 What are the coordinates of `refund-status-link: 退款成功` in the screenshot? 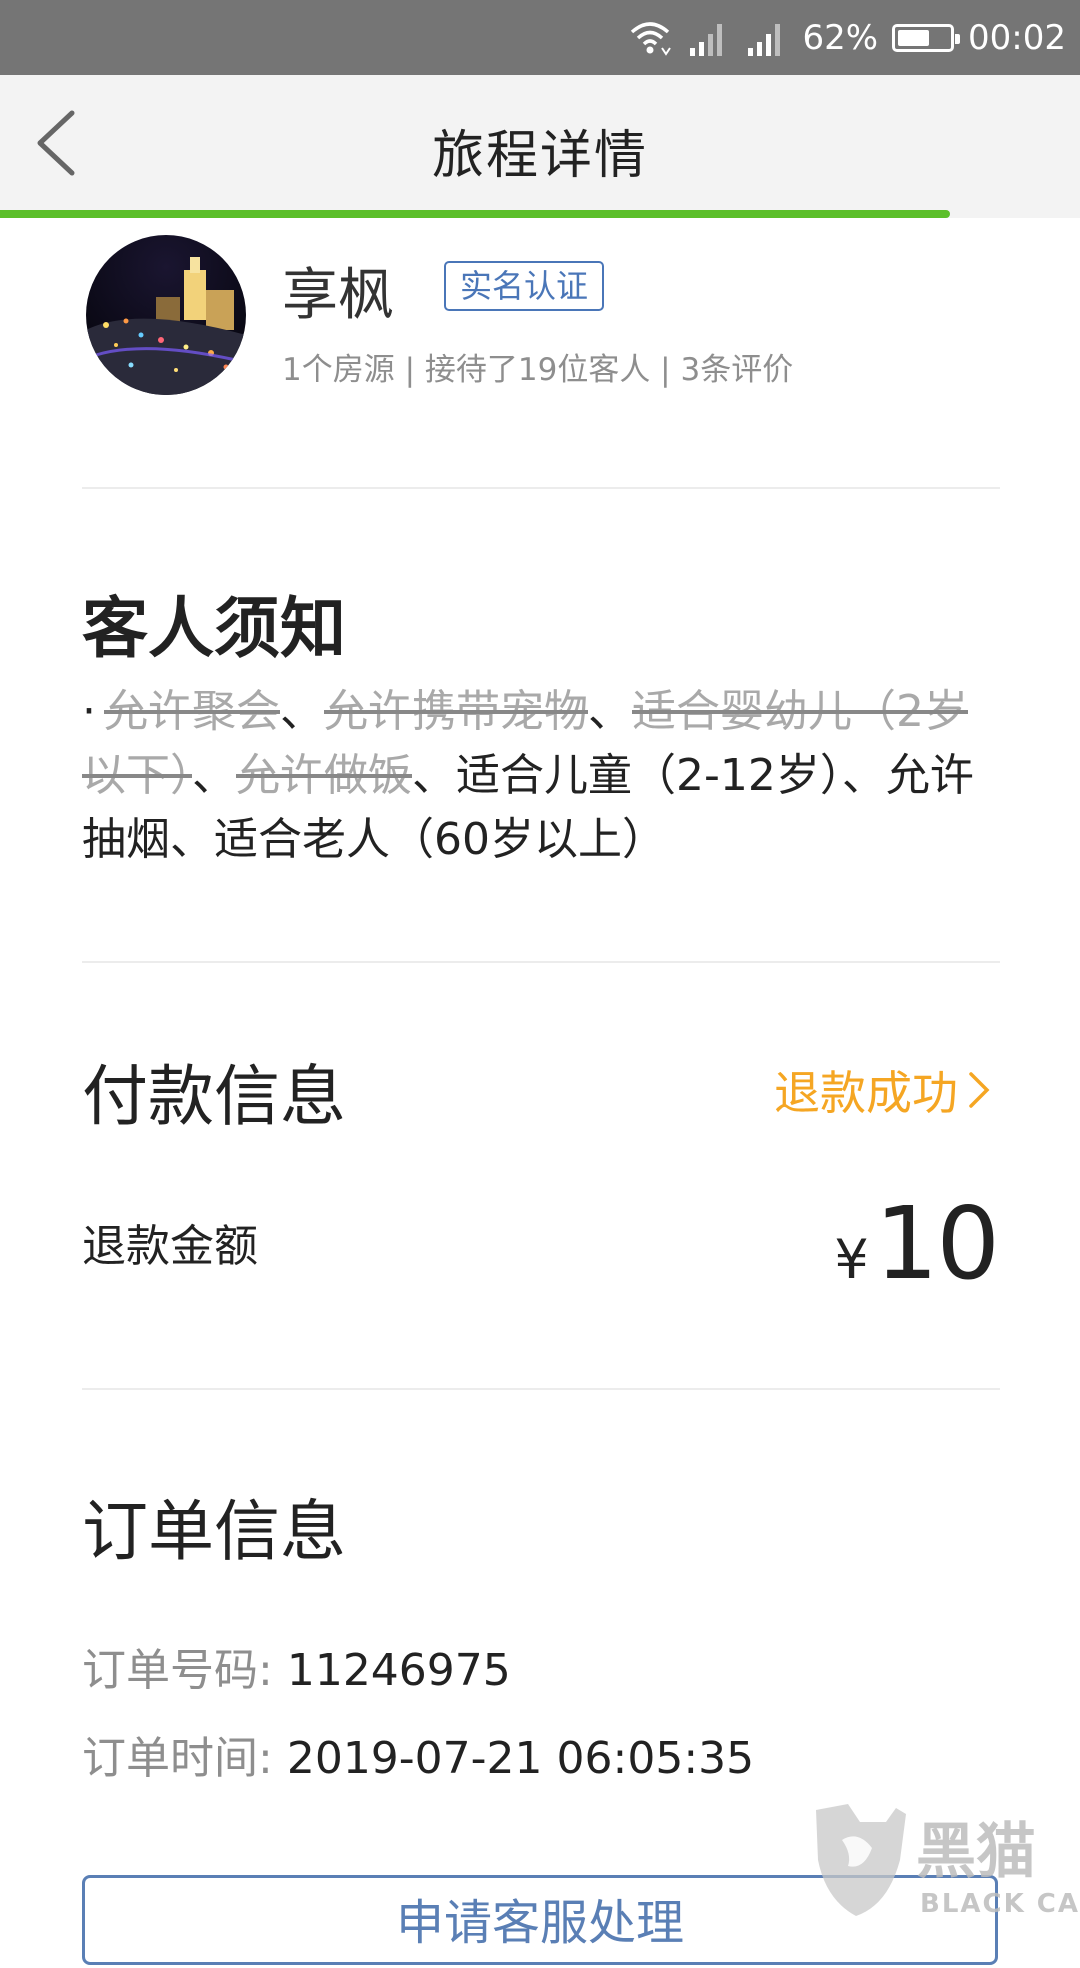 It's located at (883, 1090).